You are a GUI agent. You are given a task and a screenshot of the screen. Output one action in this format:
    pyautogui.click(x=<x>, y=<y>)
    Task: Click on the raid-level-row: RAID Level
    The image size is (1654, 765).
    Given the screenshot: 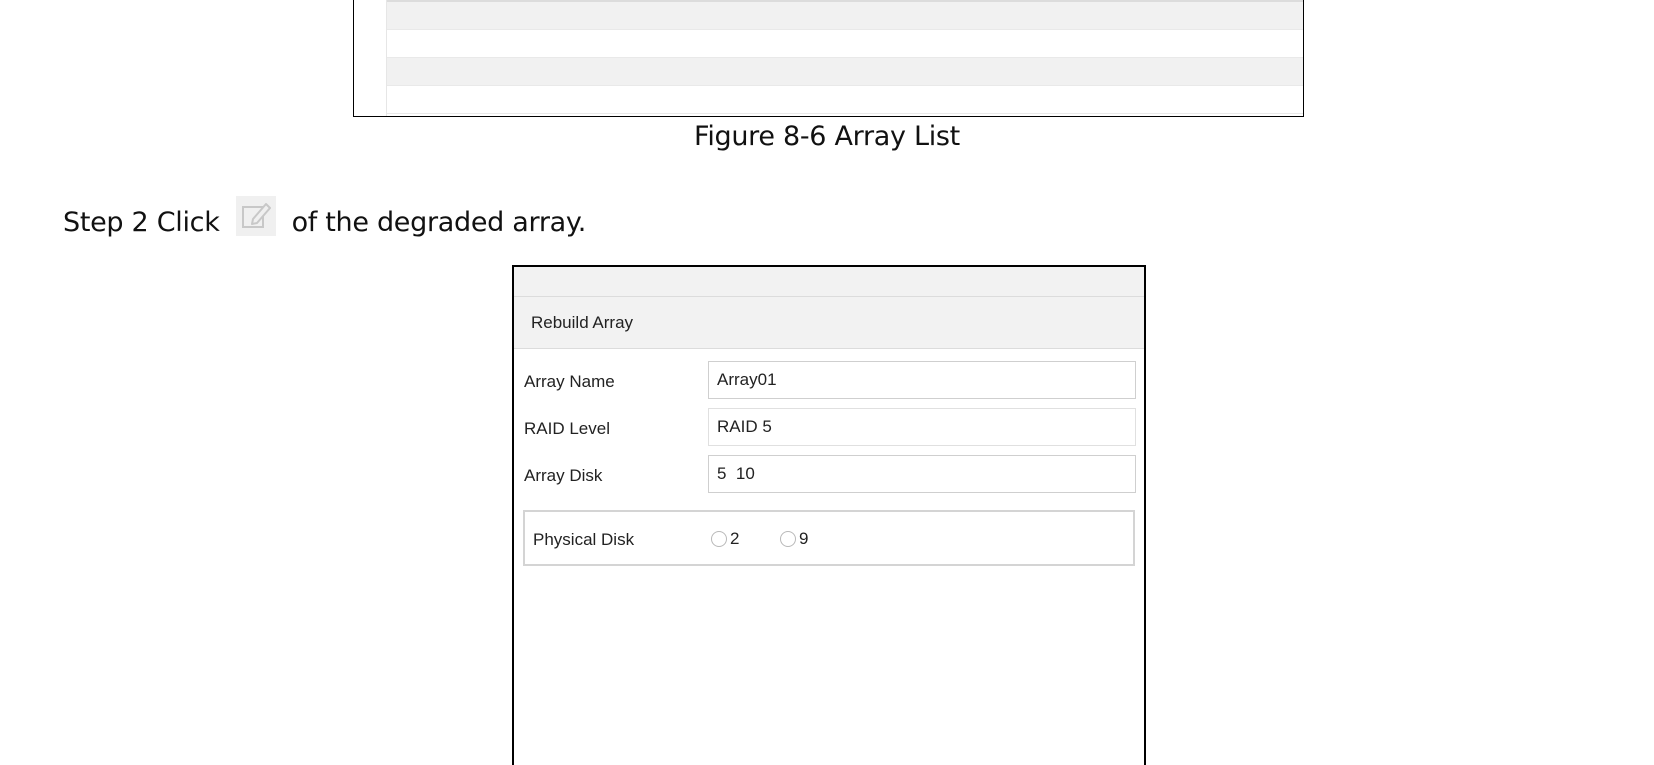 What is the action you would take?
    pyautogui.click(x=829, y=428)
    